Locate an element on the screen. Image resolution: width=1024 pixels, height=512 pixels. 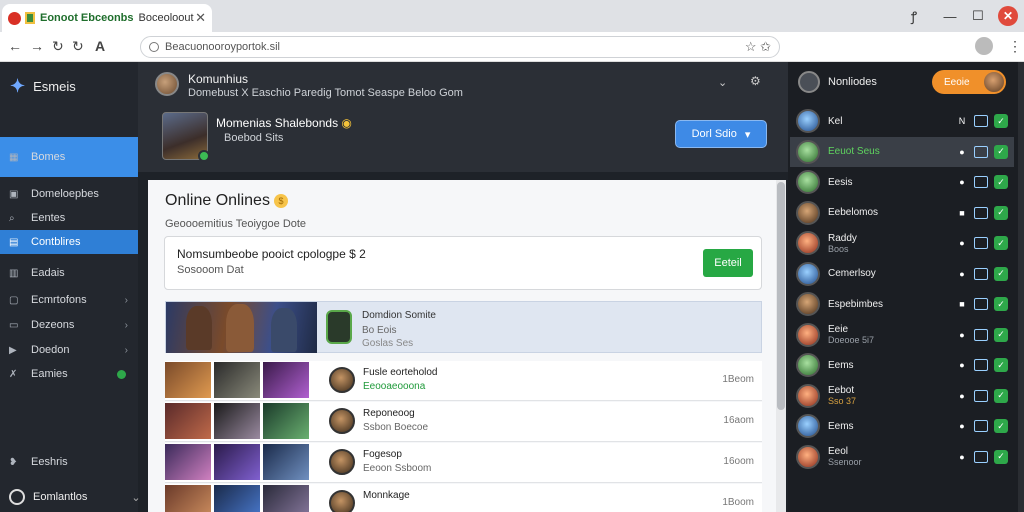
friend-row: Eebot Sso 37 ● ✓ is located at coordinates (902, 396).